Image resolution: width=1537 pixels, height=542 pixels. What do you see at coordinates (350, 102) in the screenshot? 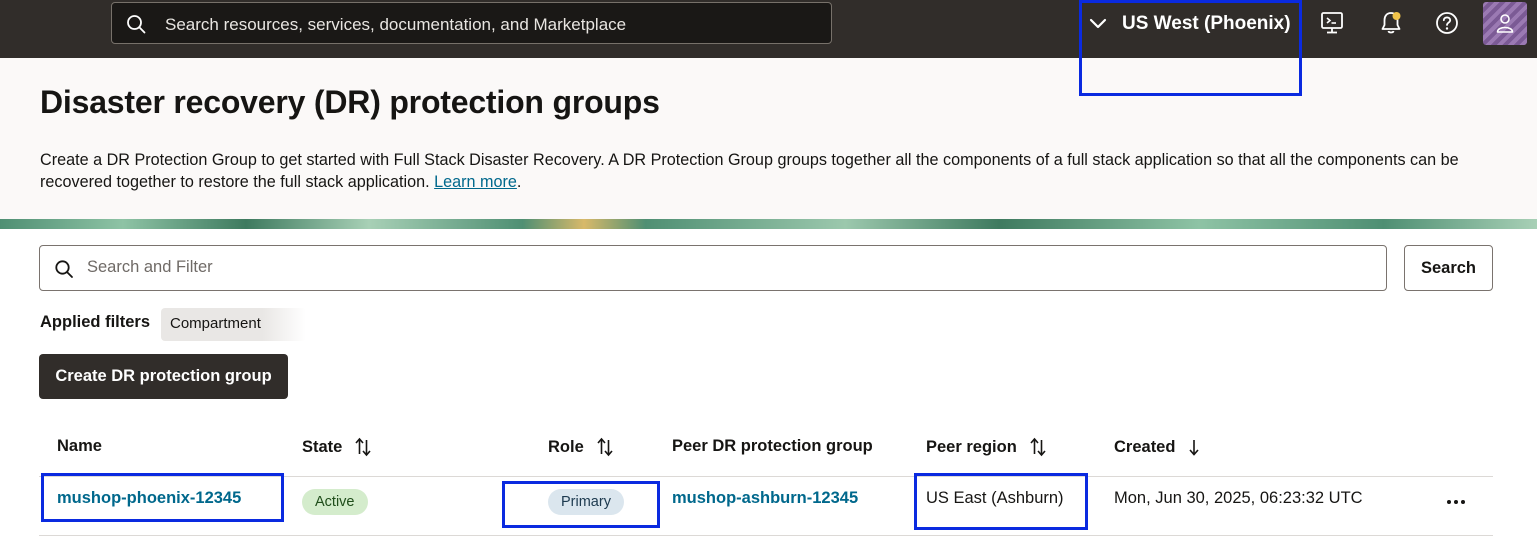
I see `page-title: Disaster recovery (DR) protection groups` at bounding box center [350, 102].